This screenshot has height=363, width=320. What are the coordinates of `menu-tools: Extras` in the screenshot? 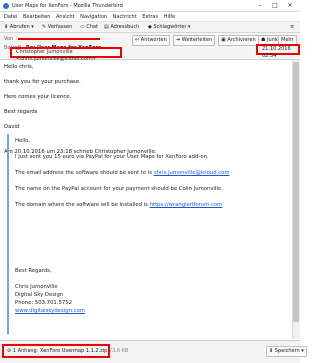 It's located at (150, 17).